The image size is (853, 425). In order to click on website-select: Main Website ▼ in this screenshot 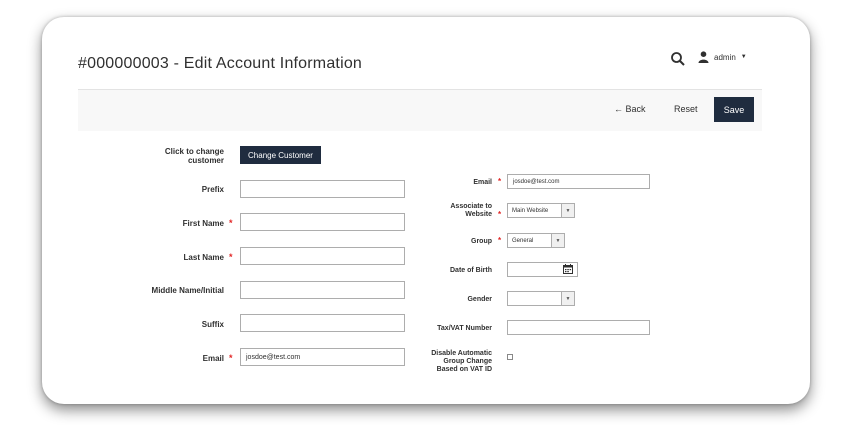, I will do `click(541, 210)`.